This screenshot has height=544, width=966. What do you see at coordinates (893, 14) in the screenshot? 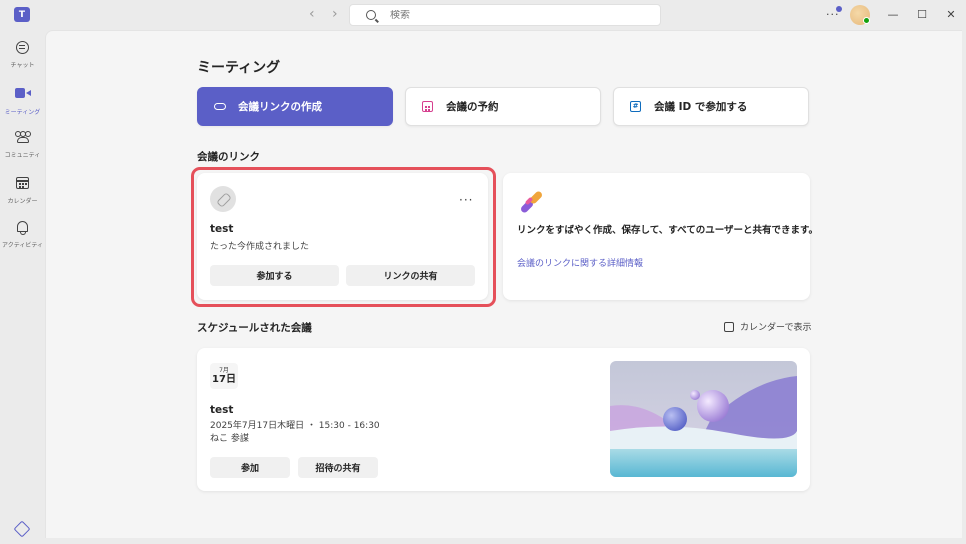
I see `minimize-button: —` at bounding box center [893, 14].